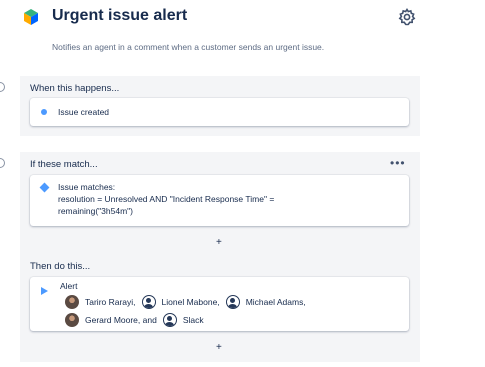  Describe the element at coordinates (87, 187) in the screenshot. I see `condition-line-1: Issue matches:` at that location.